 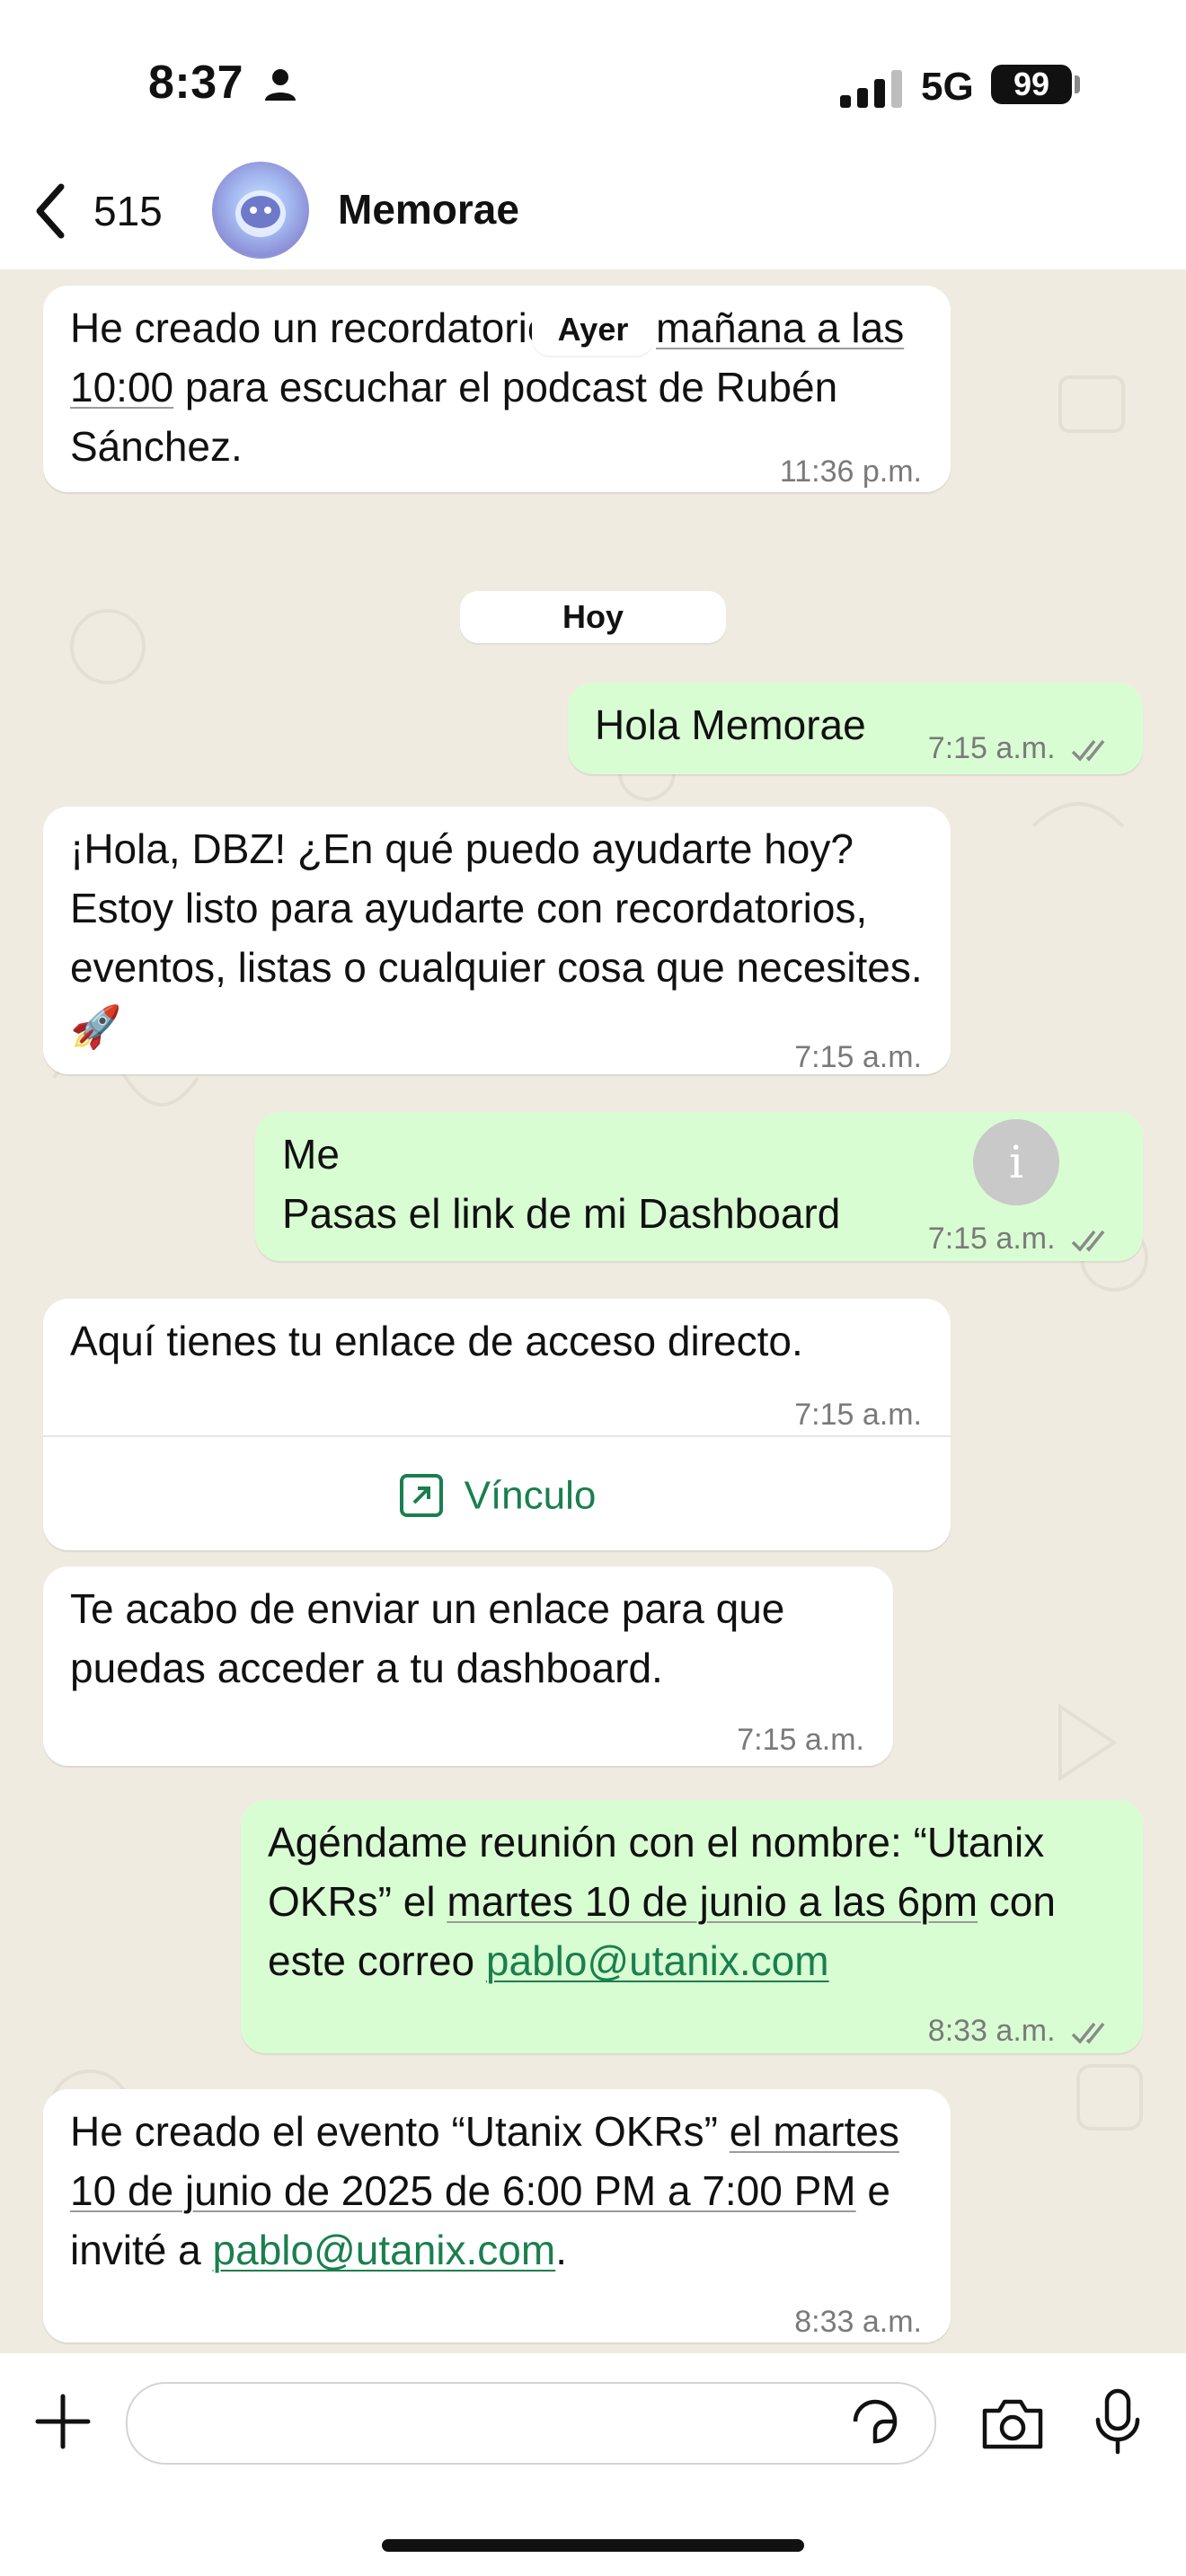 What do you see at coordinates (593, 617) in the screenshot?
I see `date-separator-today: Hoy` at bounding box center [593, 617].